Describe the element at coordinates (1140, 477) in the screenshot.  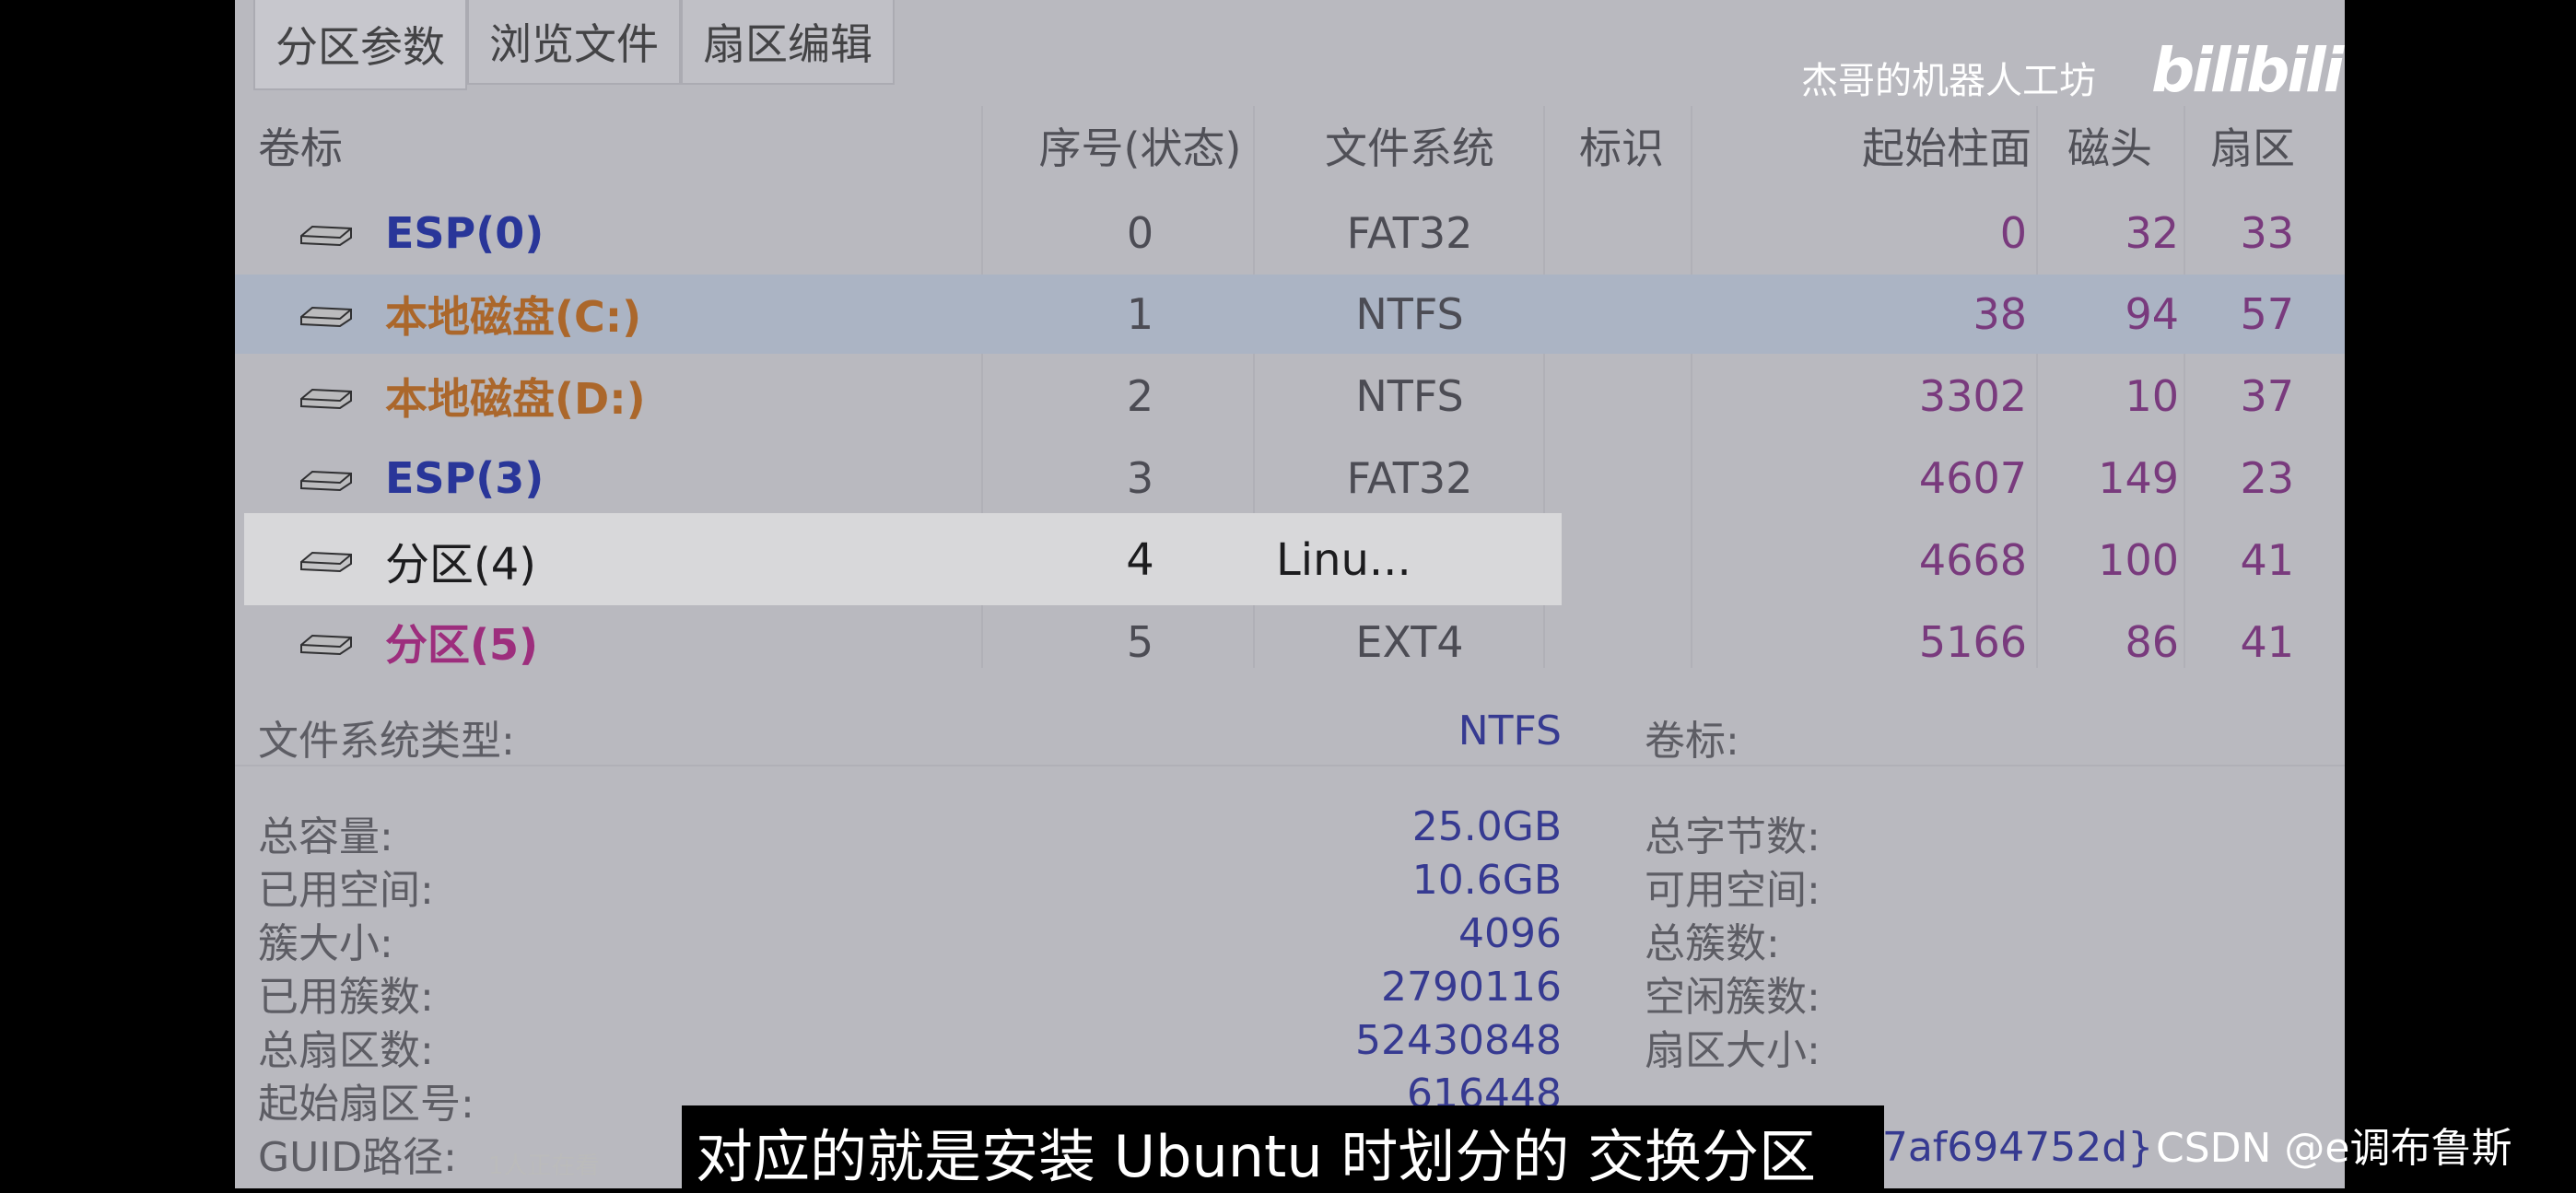
I see `row-index: 3` at that location.